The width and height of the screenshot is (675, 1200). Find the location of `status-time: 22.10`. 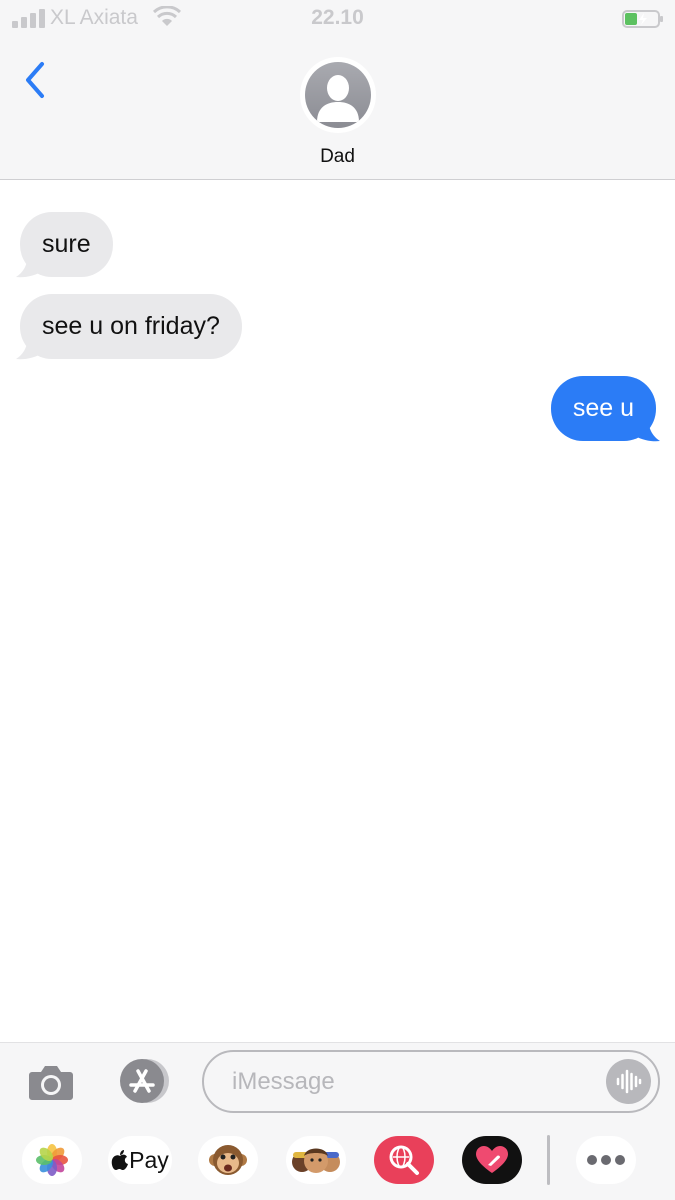

status-time: 22.10 is located at coordinates (337, 17).